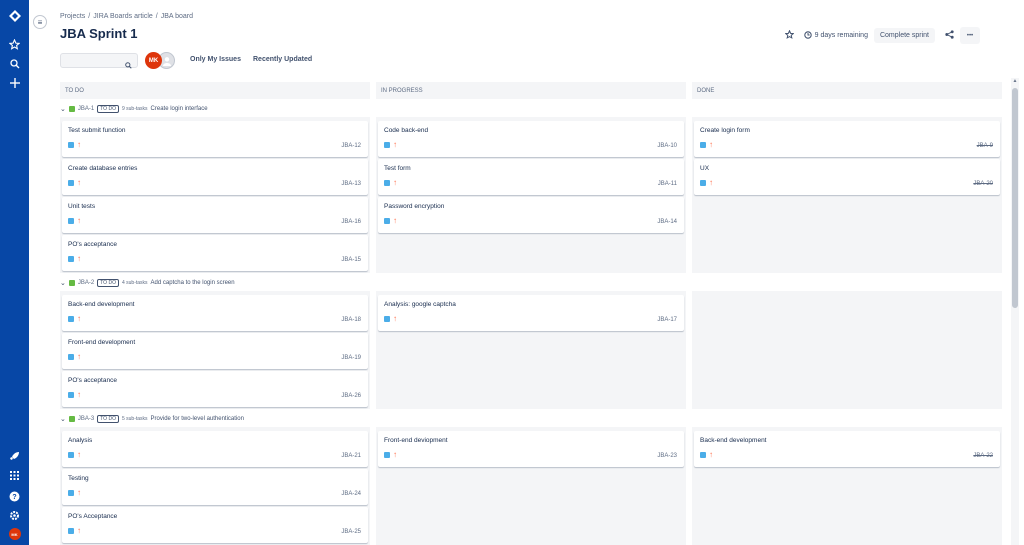  What do you see at coordinates (92, 244) in the screenshot?
I see `card-title: PO's acceptance` at bounding box center [92, 244].